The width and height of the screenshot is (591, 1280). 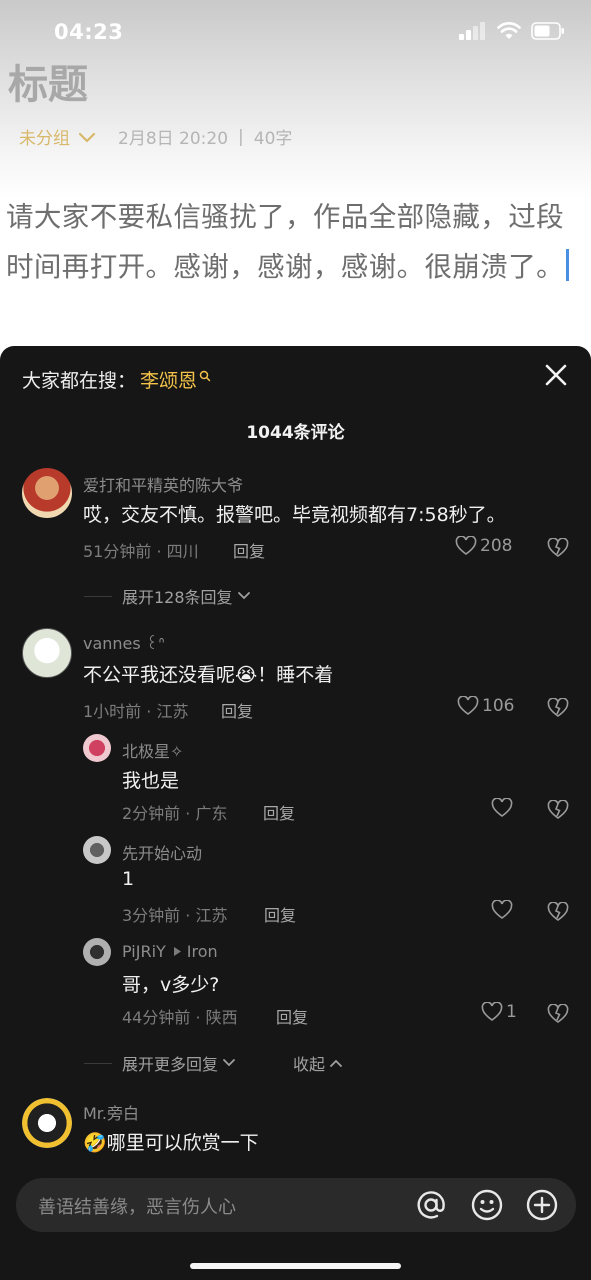 I want to click on like-button: 1, so click(x=499, y=1012).